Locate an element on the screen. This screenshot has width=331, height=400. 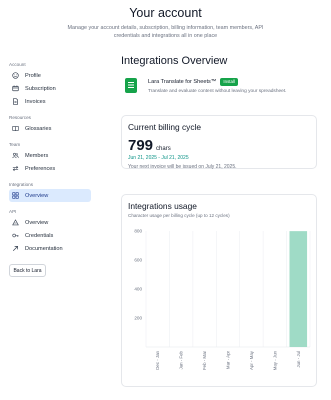
x-tick-label: Mar - Apr is located at coordinates (228, 359).